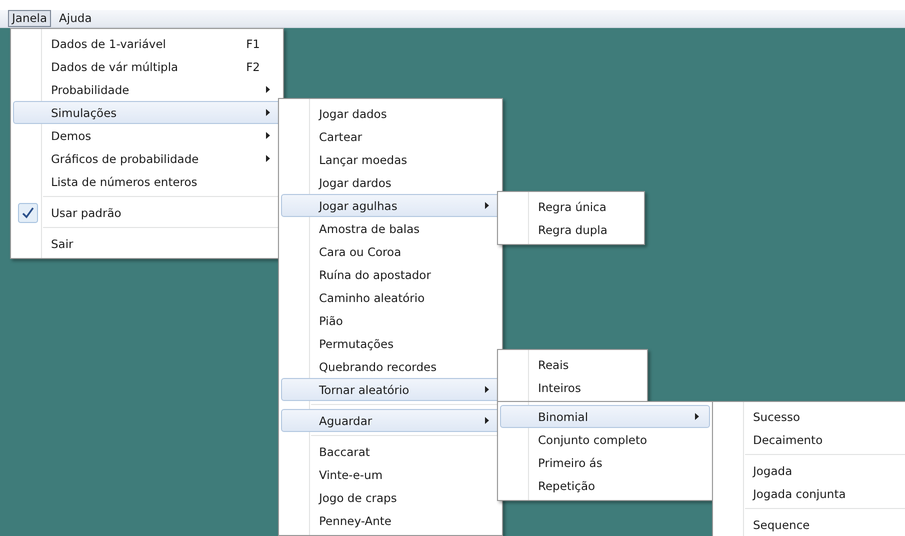 The image size is (905, 536). Describe the element at coordinates (390, 451) in the screenshot. I see `menu-item: Baccarat` at that location.